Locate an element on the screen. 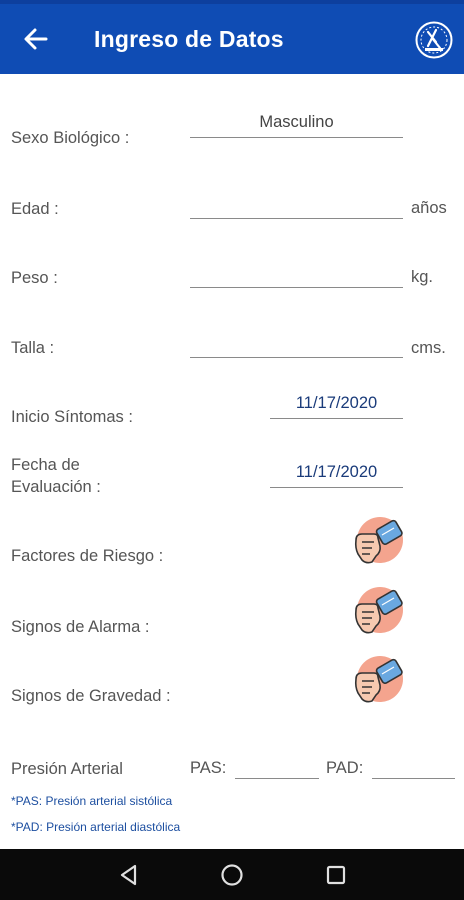 Image resolution: width=464 pixels, height=900 pixels. nav-home-button is located at coordinates (232, 875).